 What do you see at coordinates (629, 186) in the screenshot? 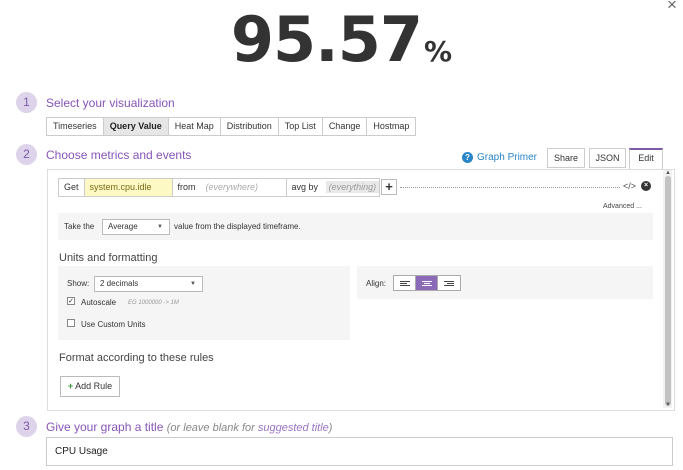
I see `code-icon: </>` at bounding box center [629, 186].